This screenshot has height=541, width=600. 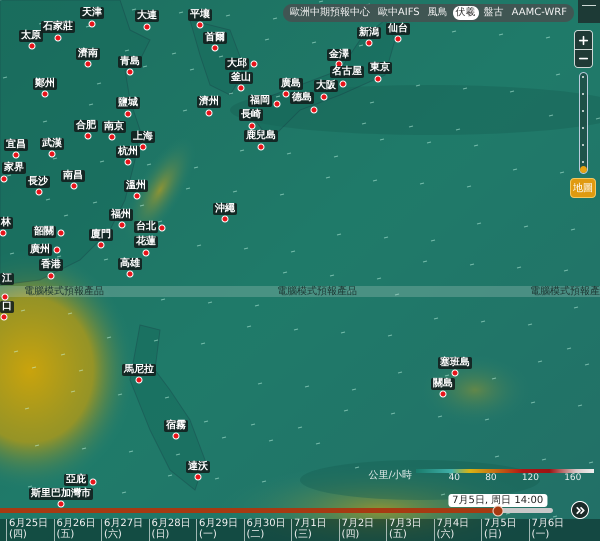 What do you see at coordinates (147, 16) in the screenshot?
I see `city-label: 大連` at bounding box center [147, 16].